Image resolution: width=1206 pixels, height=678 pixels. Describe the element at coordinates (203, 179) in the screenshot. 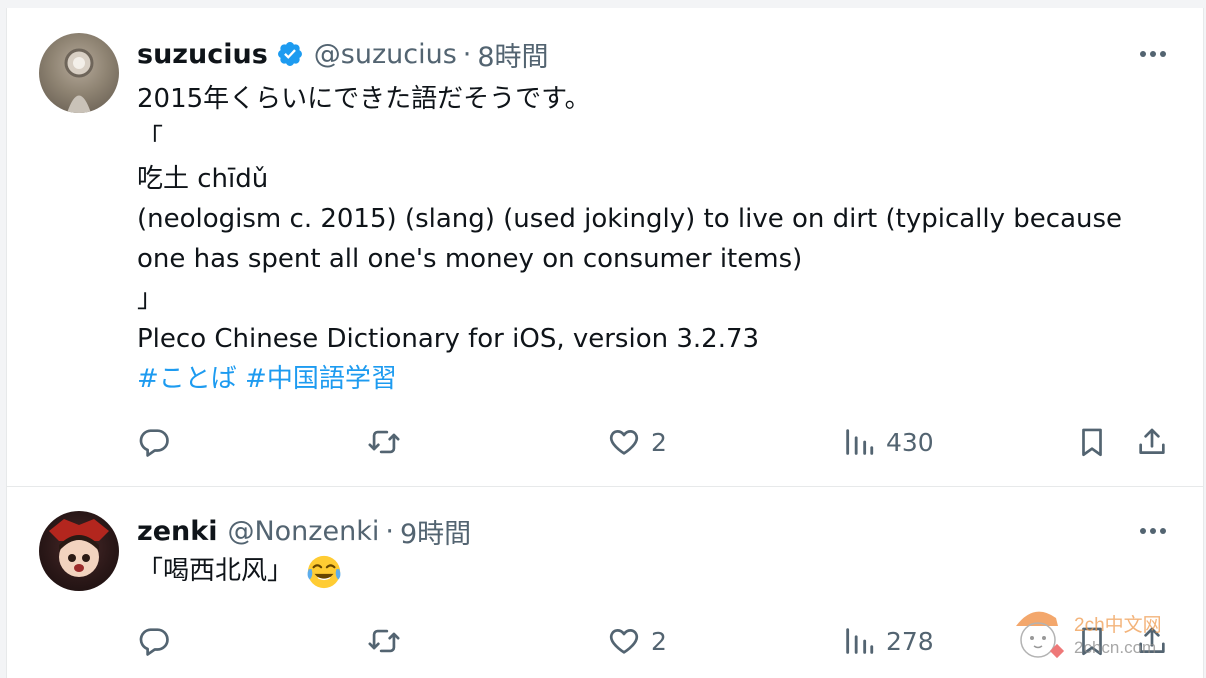

I see `post-line: 吃土 chīdǔ` at that location.